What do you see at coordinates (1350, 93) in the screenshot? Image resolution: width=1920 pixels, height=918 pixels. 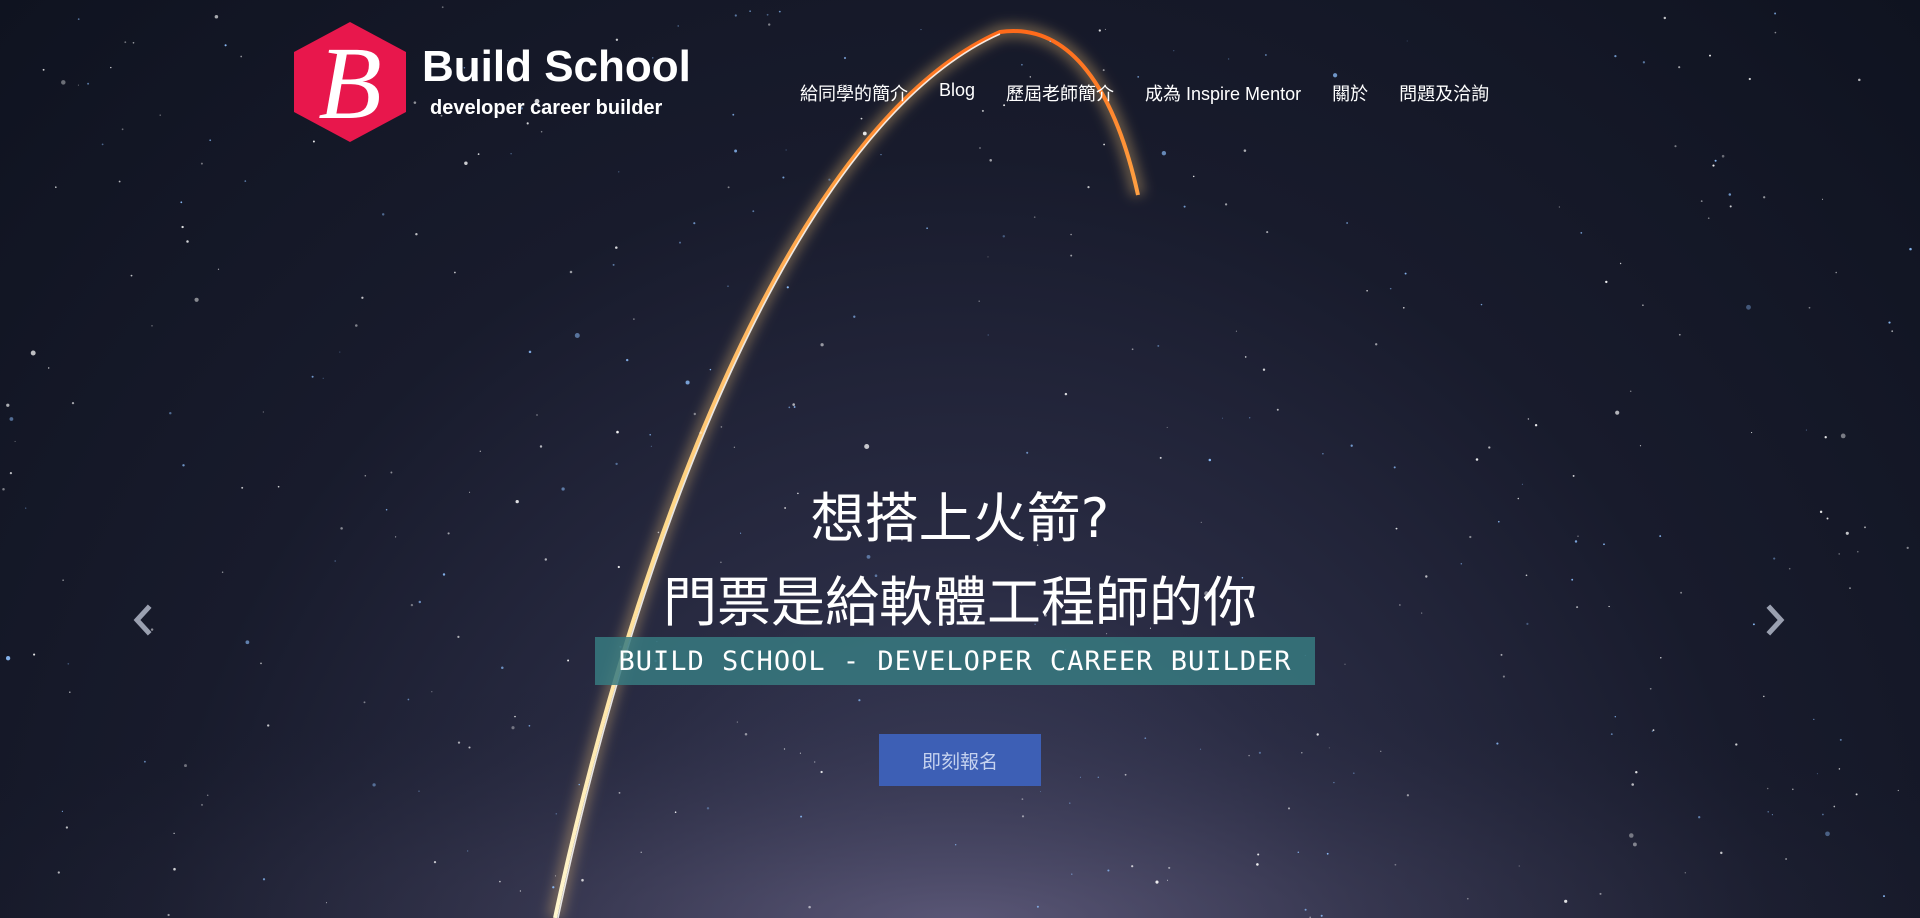 I see `nav-item-about: 關於` at bounding box center [1350, 93].